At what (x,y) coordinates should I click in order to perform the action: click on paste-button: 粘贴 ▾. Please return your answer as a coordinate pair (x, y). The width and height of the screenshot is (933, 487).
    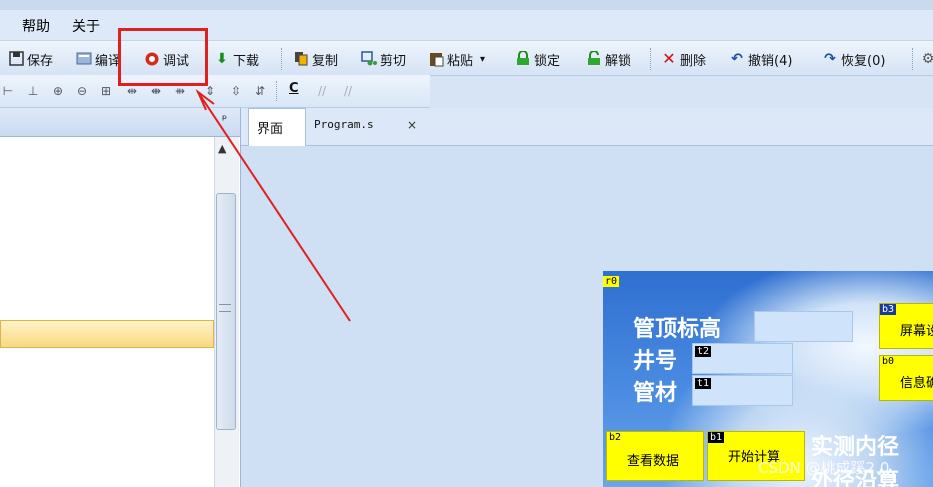
    Looking at the image, I should click on (456, 59).